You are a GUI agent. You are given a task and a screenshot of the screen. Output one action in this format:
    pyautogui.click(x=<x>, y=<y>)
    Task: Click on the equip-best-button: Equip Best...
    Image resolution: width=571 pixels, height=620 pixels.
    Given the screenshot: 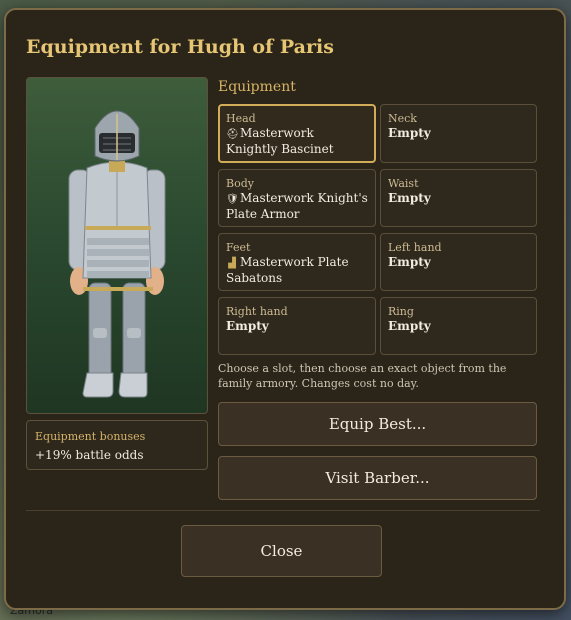 What is the action you would take?
    pyautogui.click(x=377, y=424)
    